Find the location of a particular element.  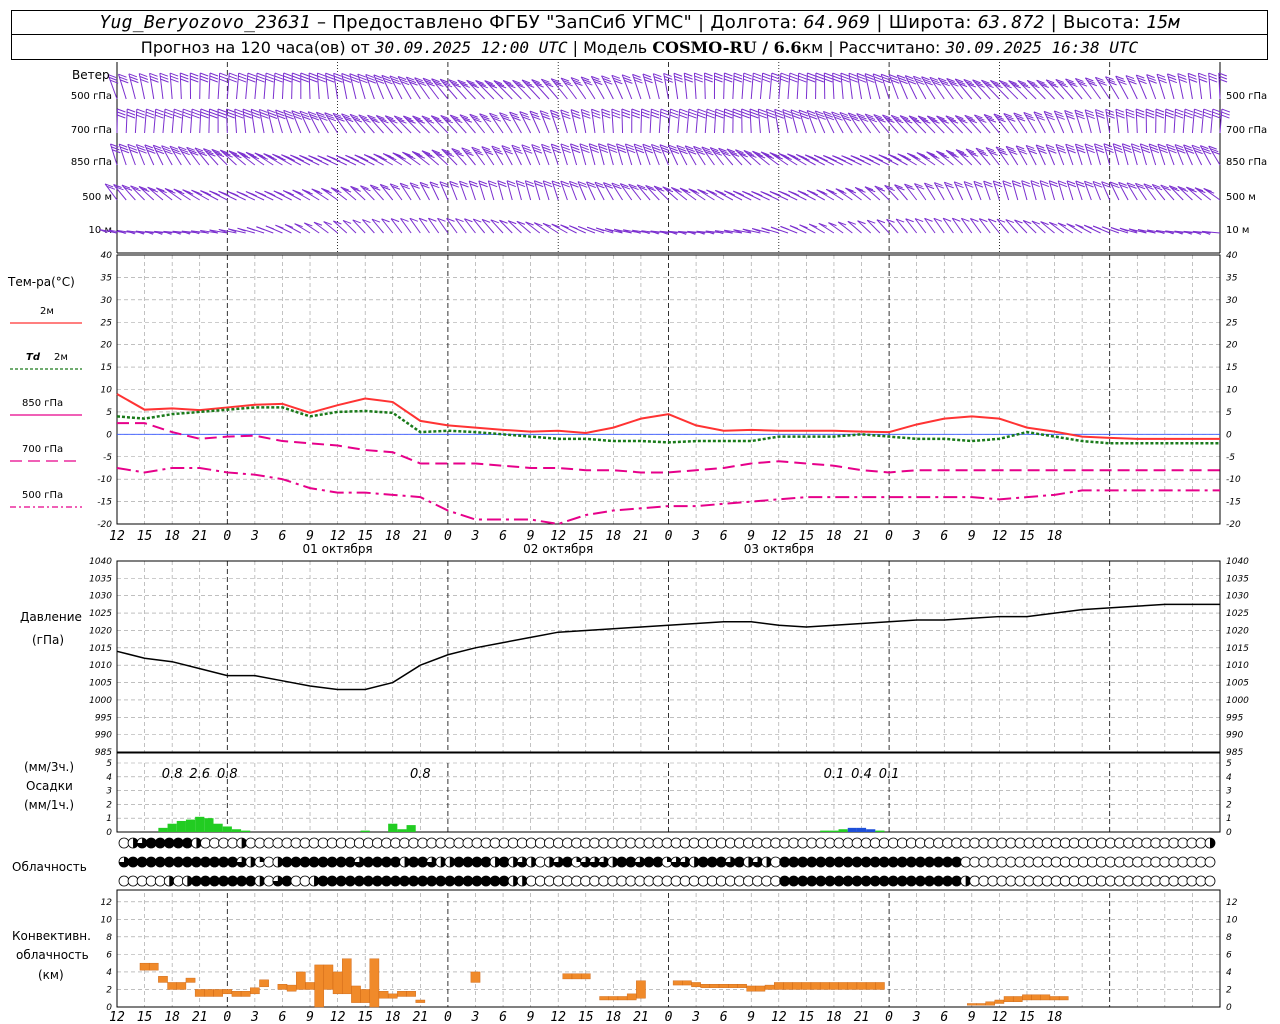

temp-xtick-label: 6 is located at coordinates (283, 536).